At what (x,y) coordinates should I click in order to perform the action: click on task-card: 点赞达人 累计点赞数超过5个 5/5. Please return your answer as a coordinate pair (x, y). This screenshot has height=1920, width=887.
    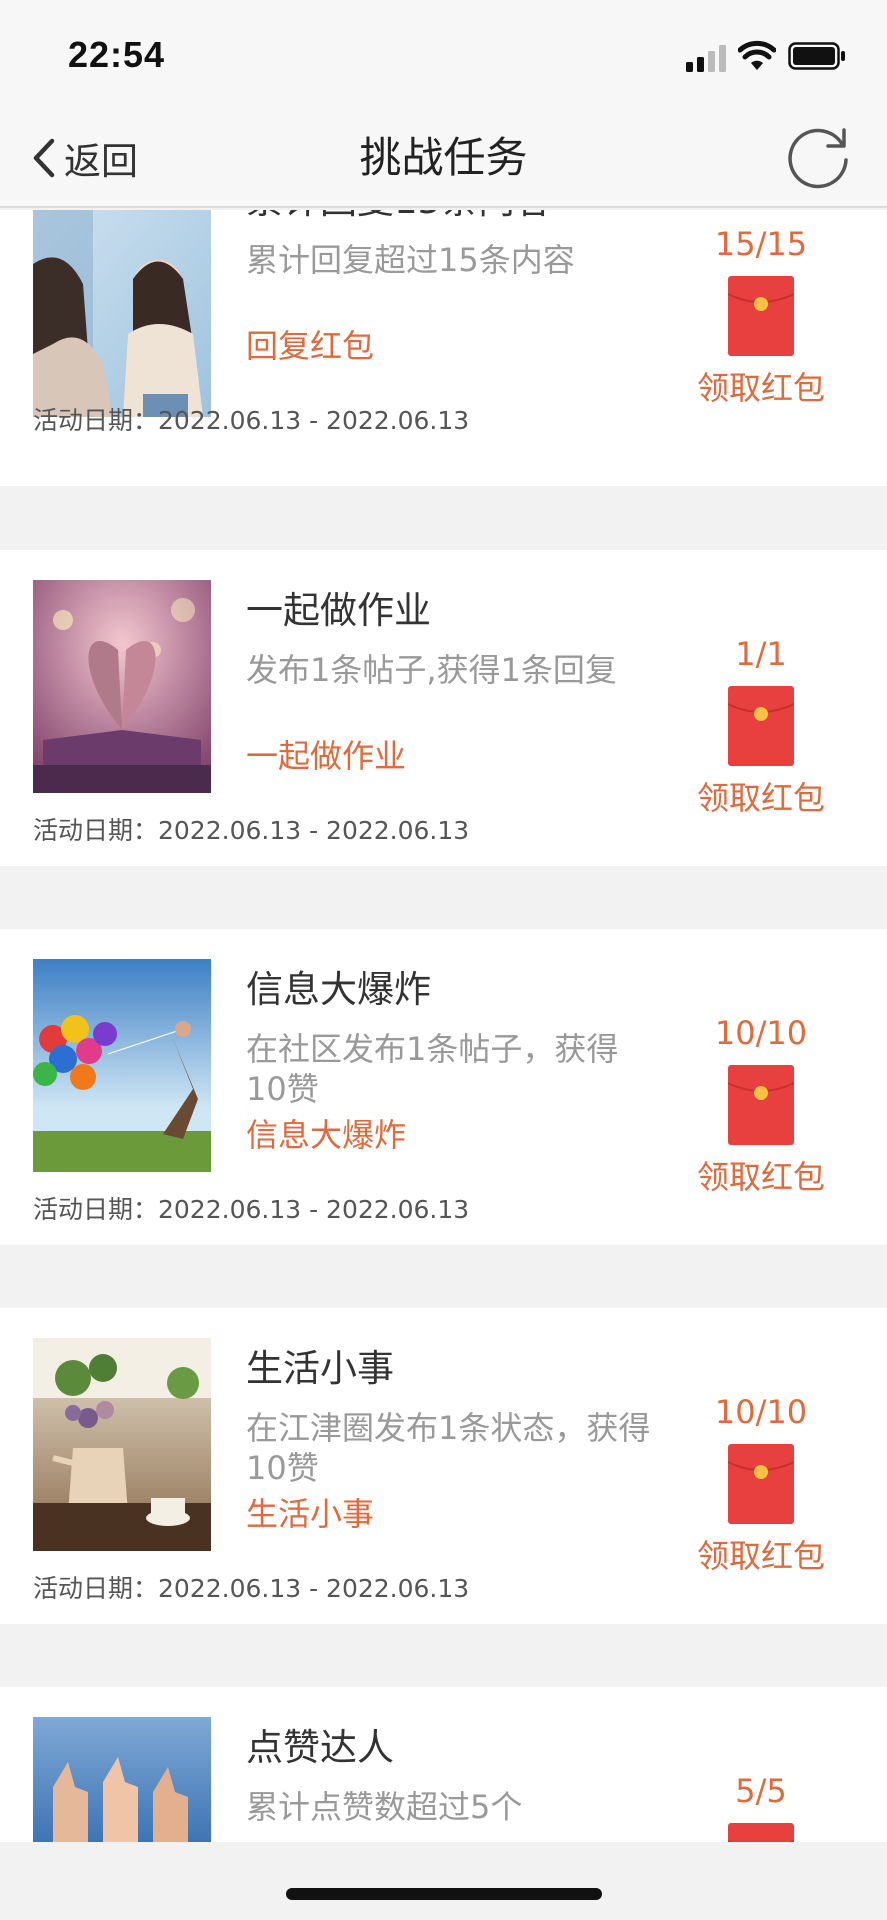
    Looking at the image, I should click on (443, 1764).